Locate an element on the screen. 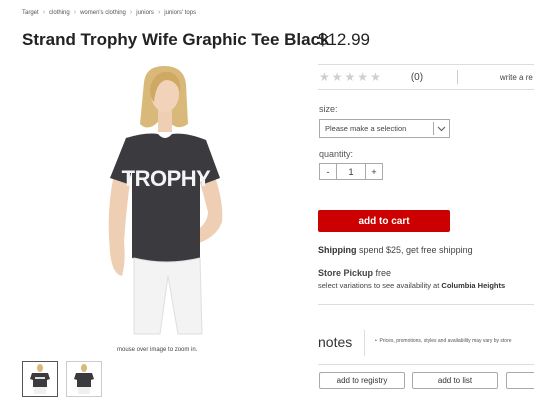  size-select-value: Please make a selection is located at coordinates (366, 128).